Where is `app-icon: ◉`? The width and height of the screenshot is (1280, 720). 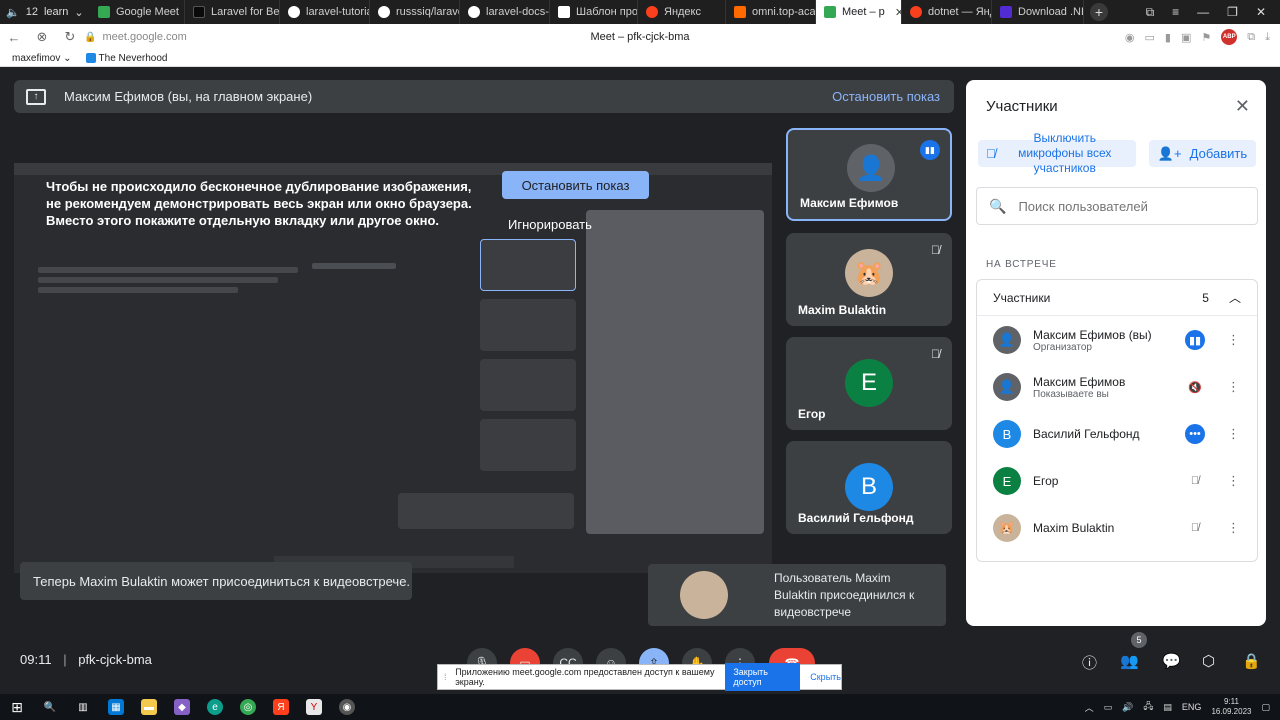 app-icon: ◉ is located at coordinates (347, 707).